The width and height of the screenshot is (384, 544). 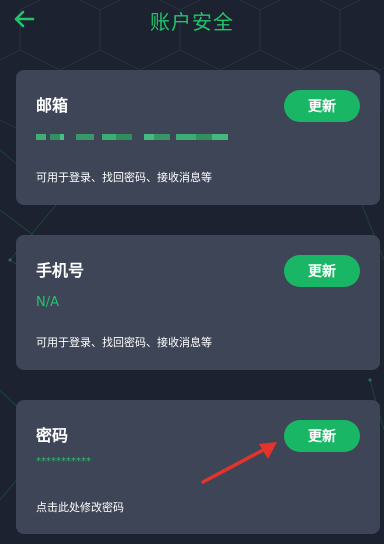 What do you see at coordinates (47, 302) in the screenshot?
I see `phone-value: N/A` at bounding box center [47, 302].